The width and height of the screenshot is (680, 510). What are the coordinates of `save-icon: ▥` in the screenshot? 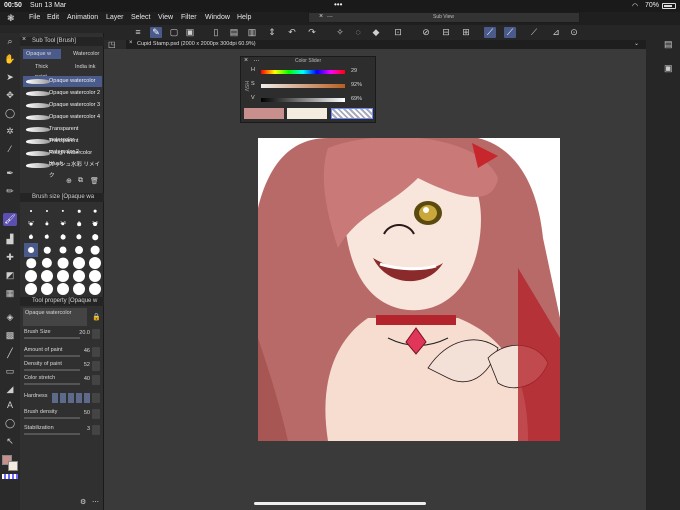 It's located at (252, 32).